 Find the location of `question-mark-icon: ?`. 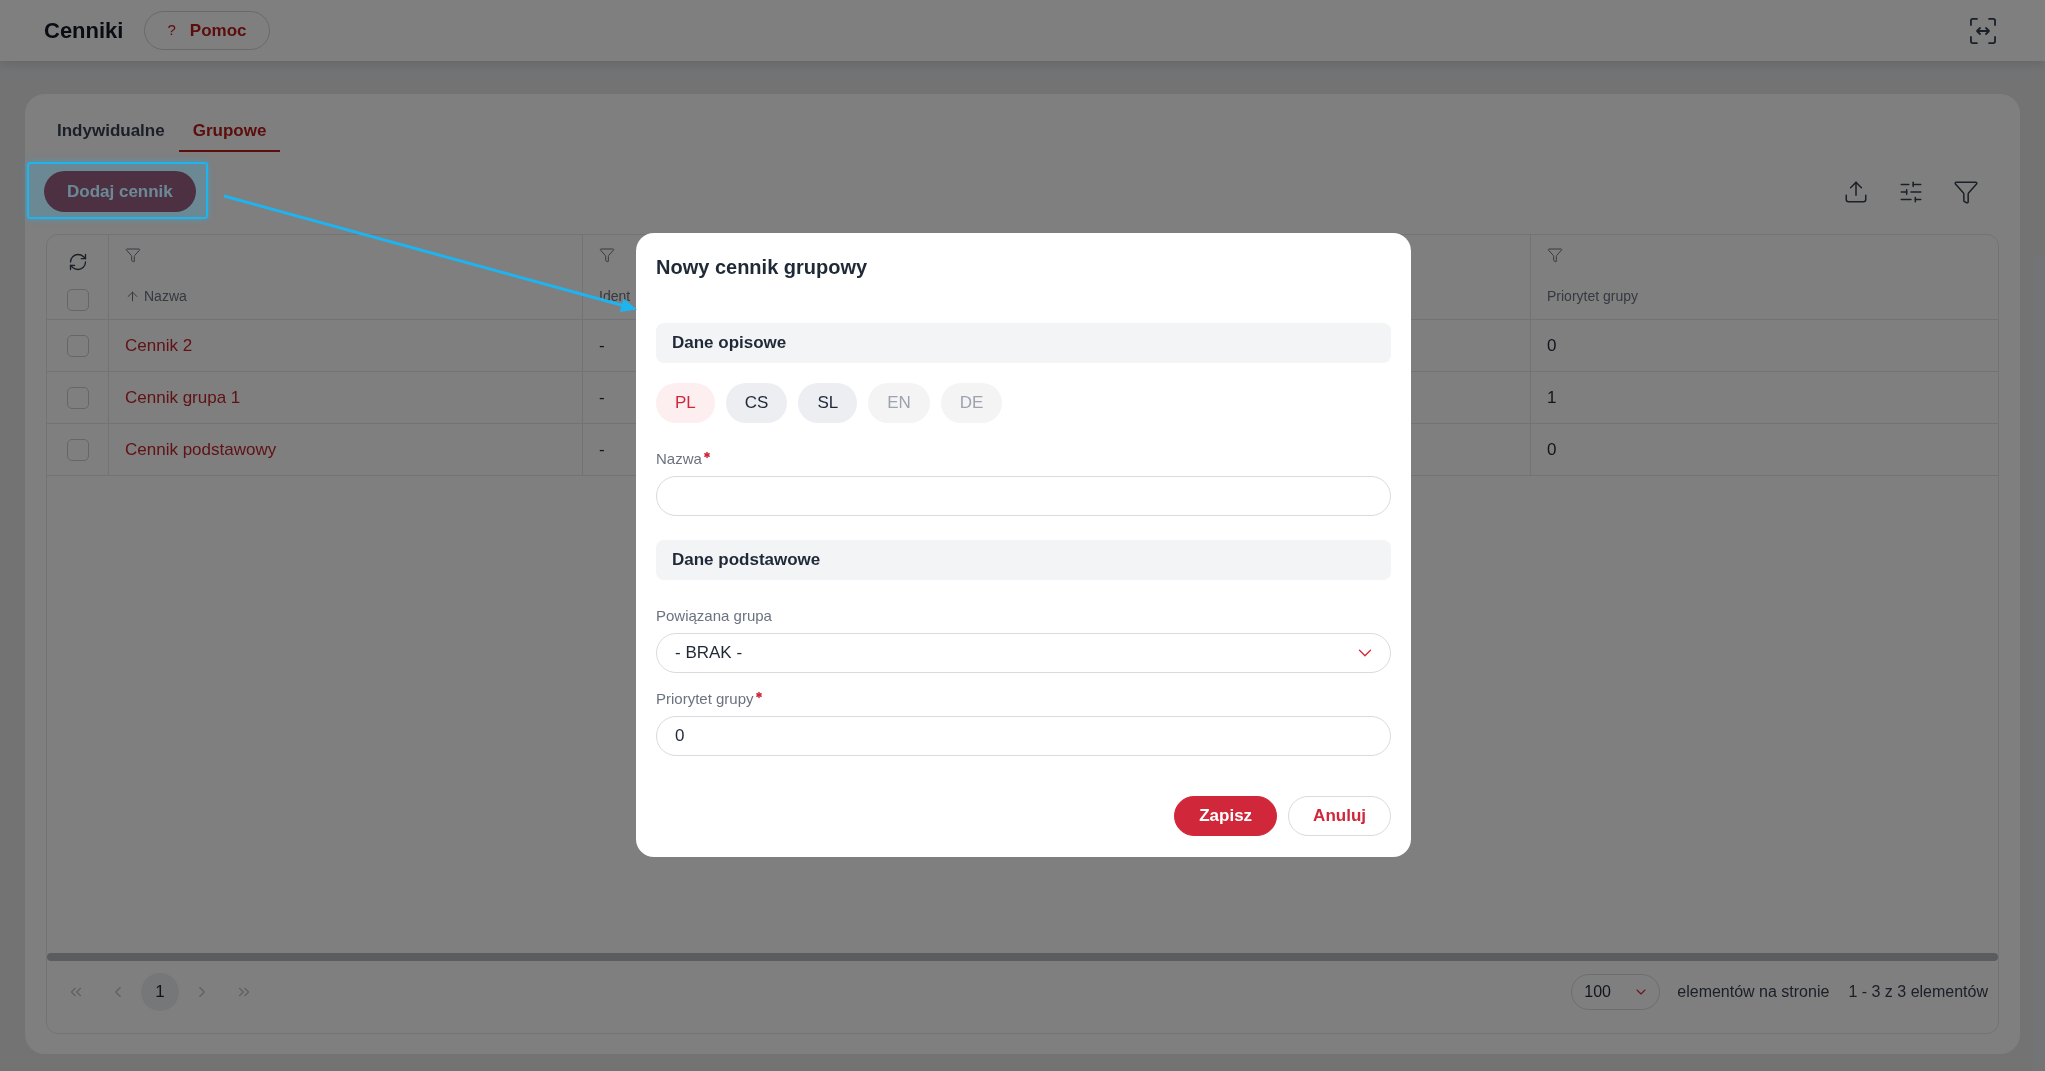

question-mark-icon: ? is located at coordinates (171, 30).